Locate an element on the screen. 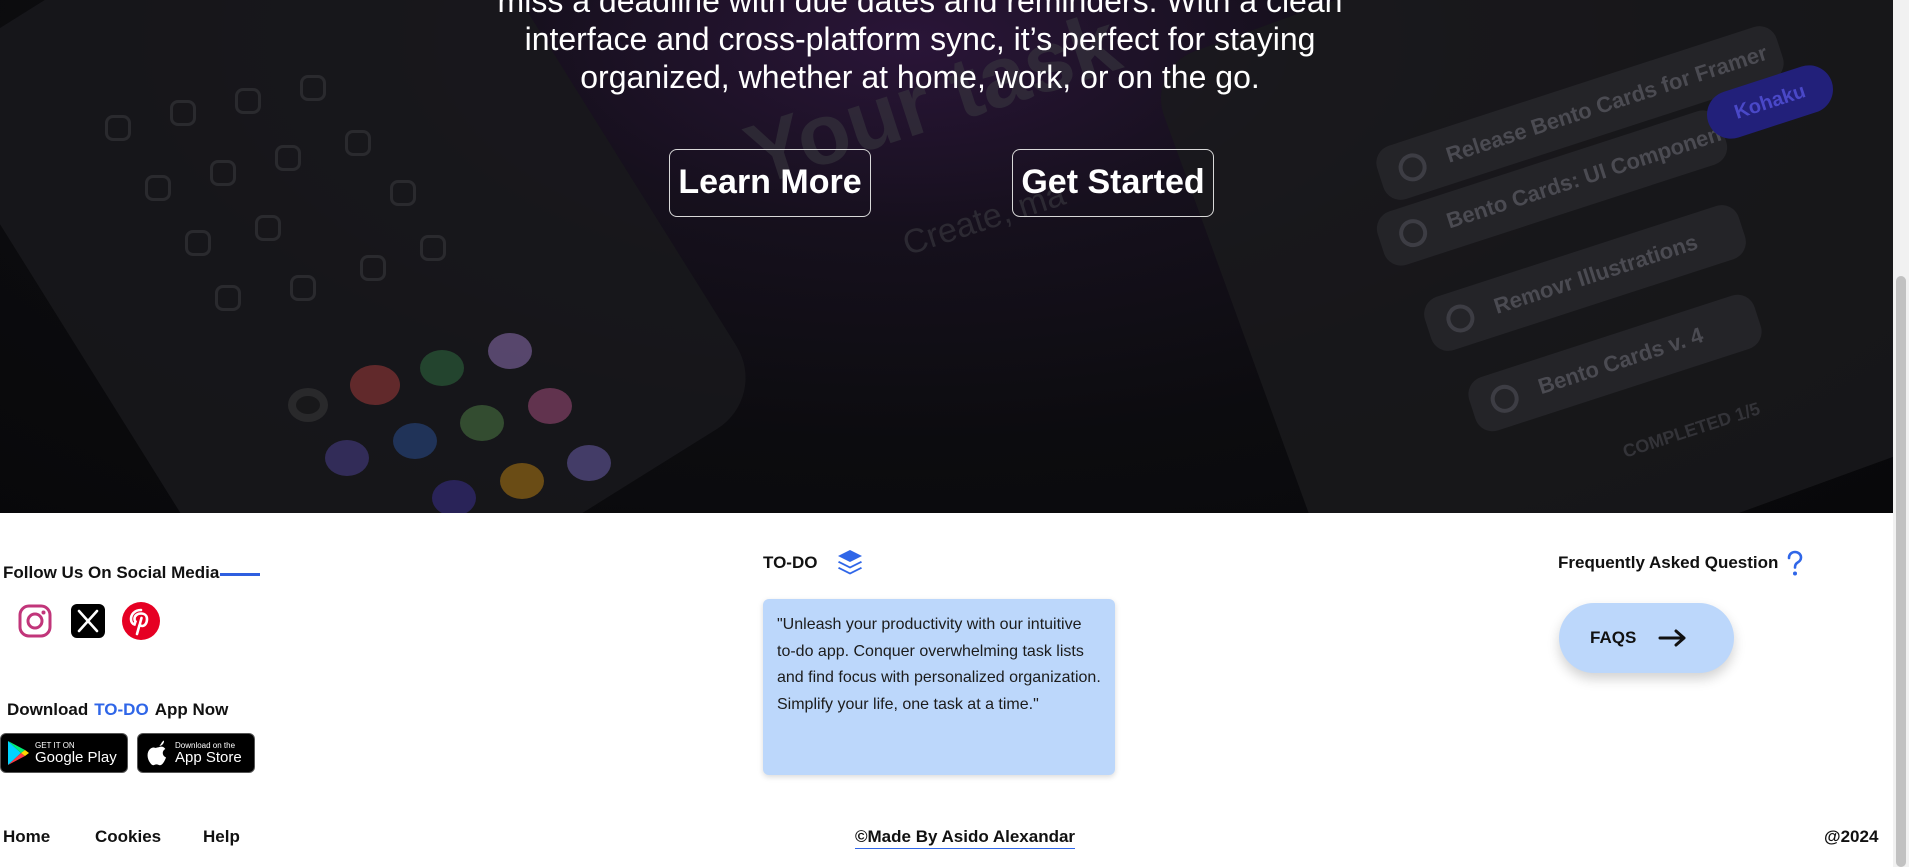 This screenshot has height=867, width=1909. faqs-label: FAQS is located at coordinates (1613, 637).